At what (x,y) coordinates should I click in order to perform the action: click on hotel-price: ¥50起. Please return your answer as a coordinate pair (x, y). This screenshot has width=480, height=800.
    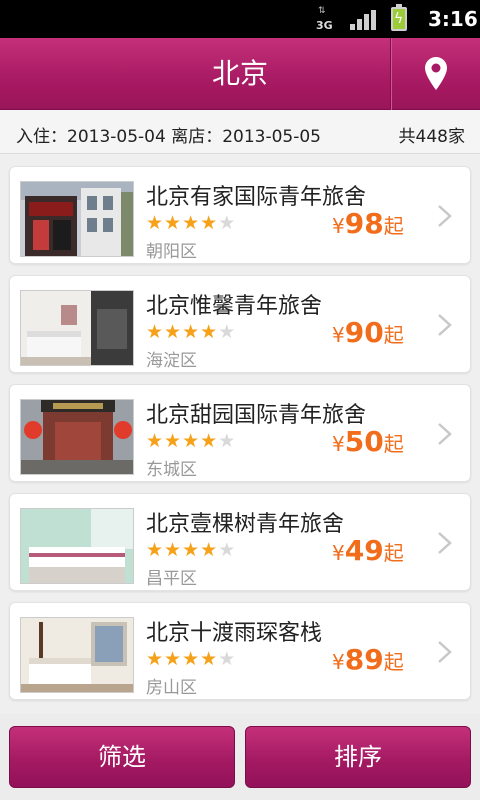
    Looking at the image, I should click on (368, 441).